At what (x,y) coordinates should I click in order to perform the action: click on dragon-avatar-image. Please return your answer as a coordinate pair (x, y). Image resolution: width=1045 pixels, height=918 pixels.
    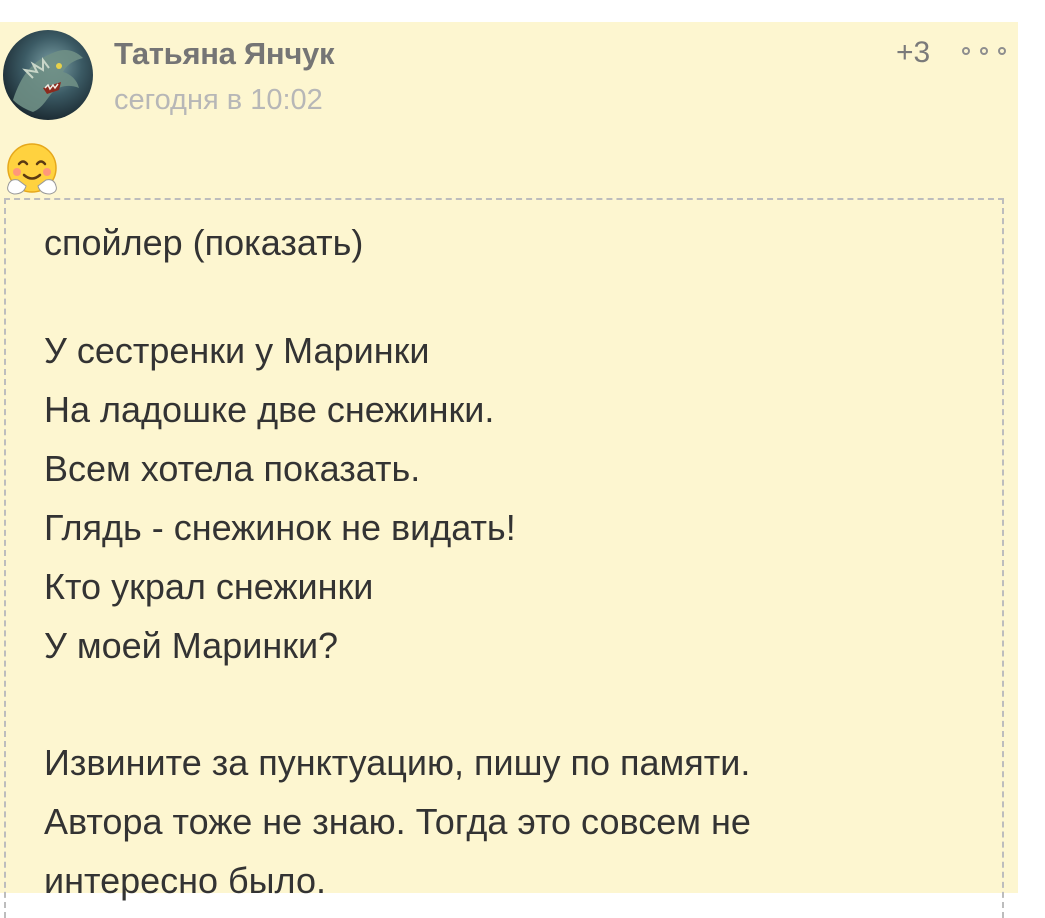
    Looking at the image, I should click on (48, 81).